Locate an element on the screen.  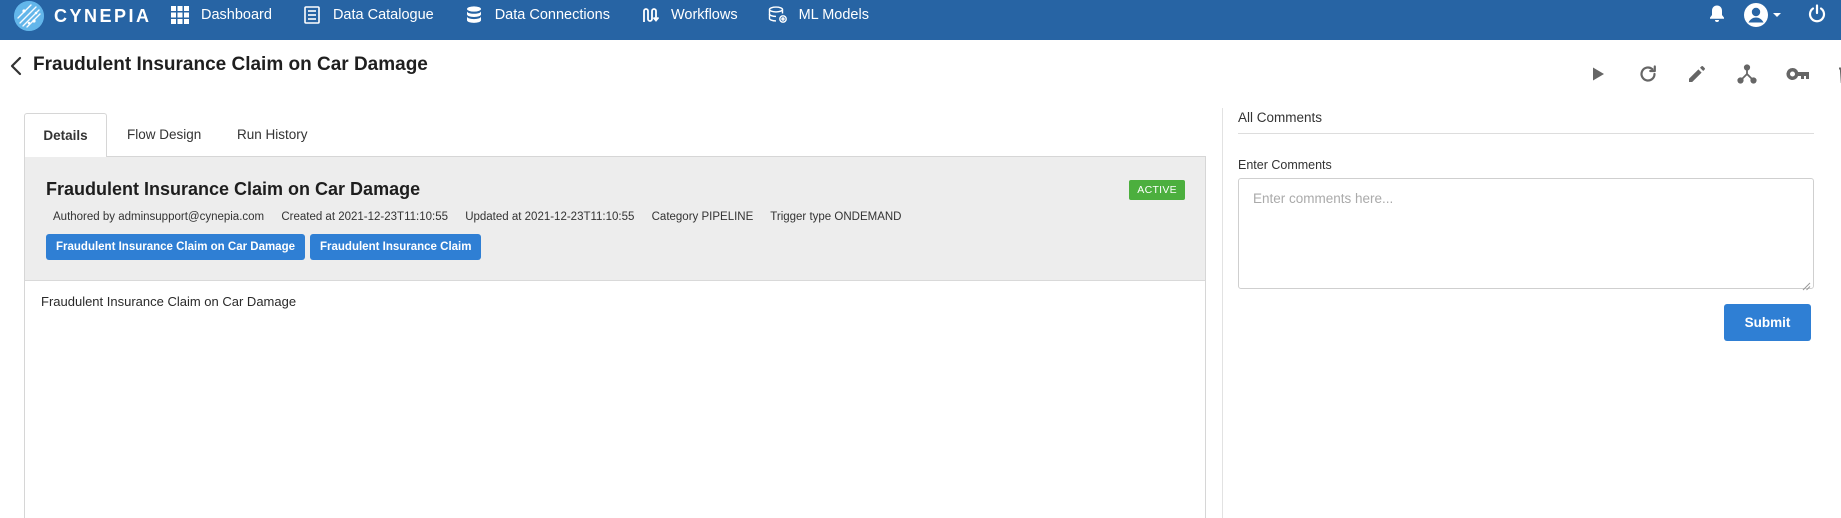
nav-item-ml-models: ML Models is located at coordinates (818, 15).